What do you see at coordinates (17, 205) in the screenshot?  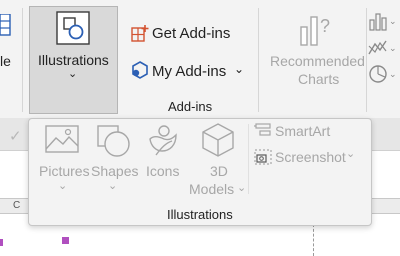 I see `column-letter: C` at bounding box center [17, 205].